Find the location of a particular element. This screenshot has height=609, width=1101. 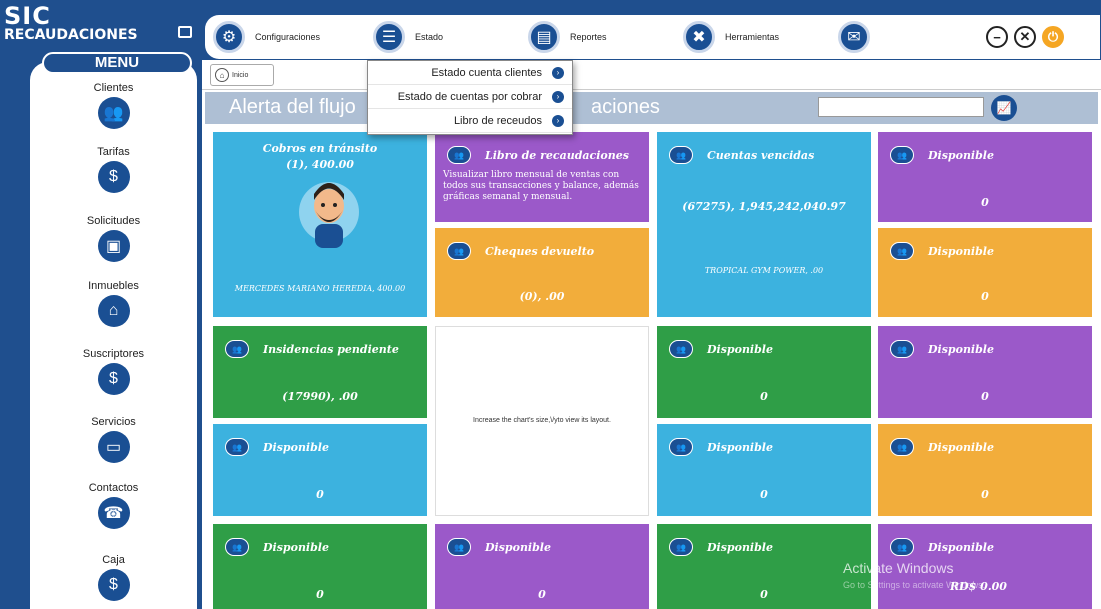

sidebar-item-clientes: Clientes 👥 is located at coordinates (113, 105).